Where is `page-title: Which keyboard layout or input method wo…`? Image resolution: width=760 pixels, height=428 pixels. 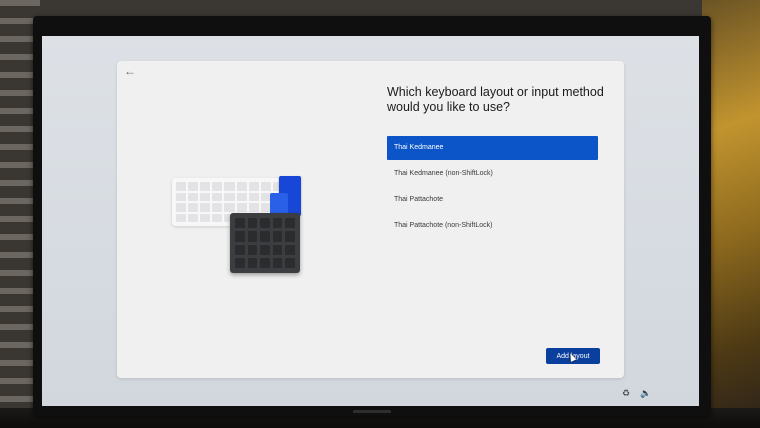
page-title: Which keyboard layout or input method wo… is located at coordinates (495, 99).